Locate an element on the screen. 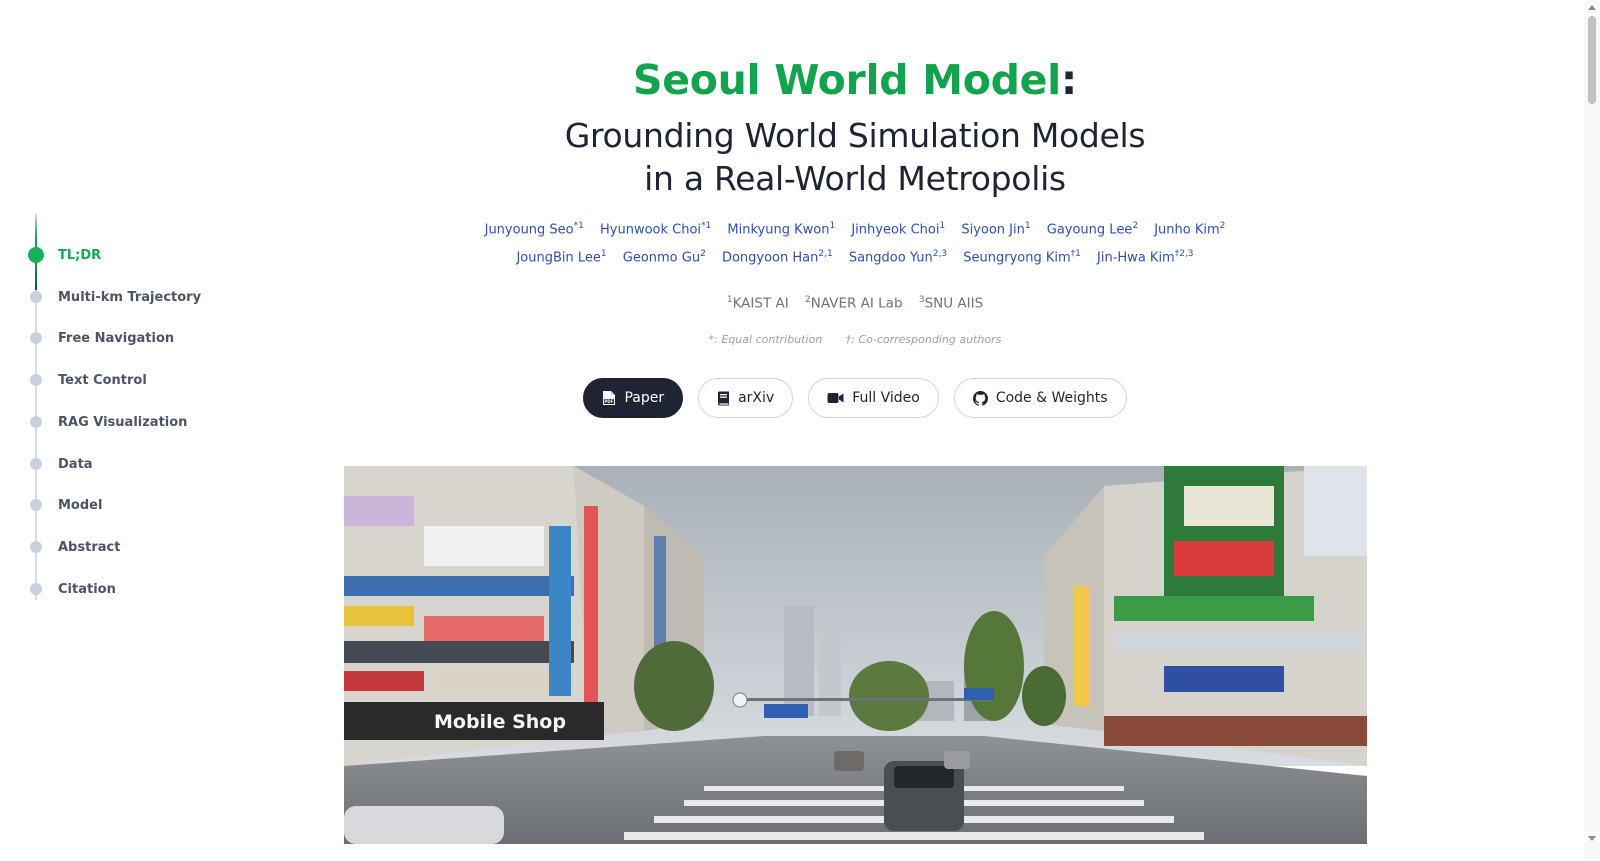 The height and width of the screenshot is (861, 1600). nav-item-abstract: Abstract is located at coordinates (74, 547).